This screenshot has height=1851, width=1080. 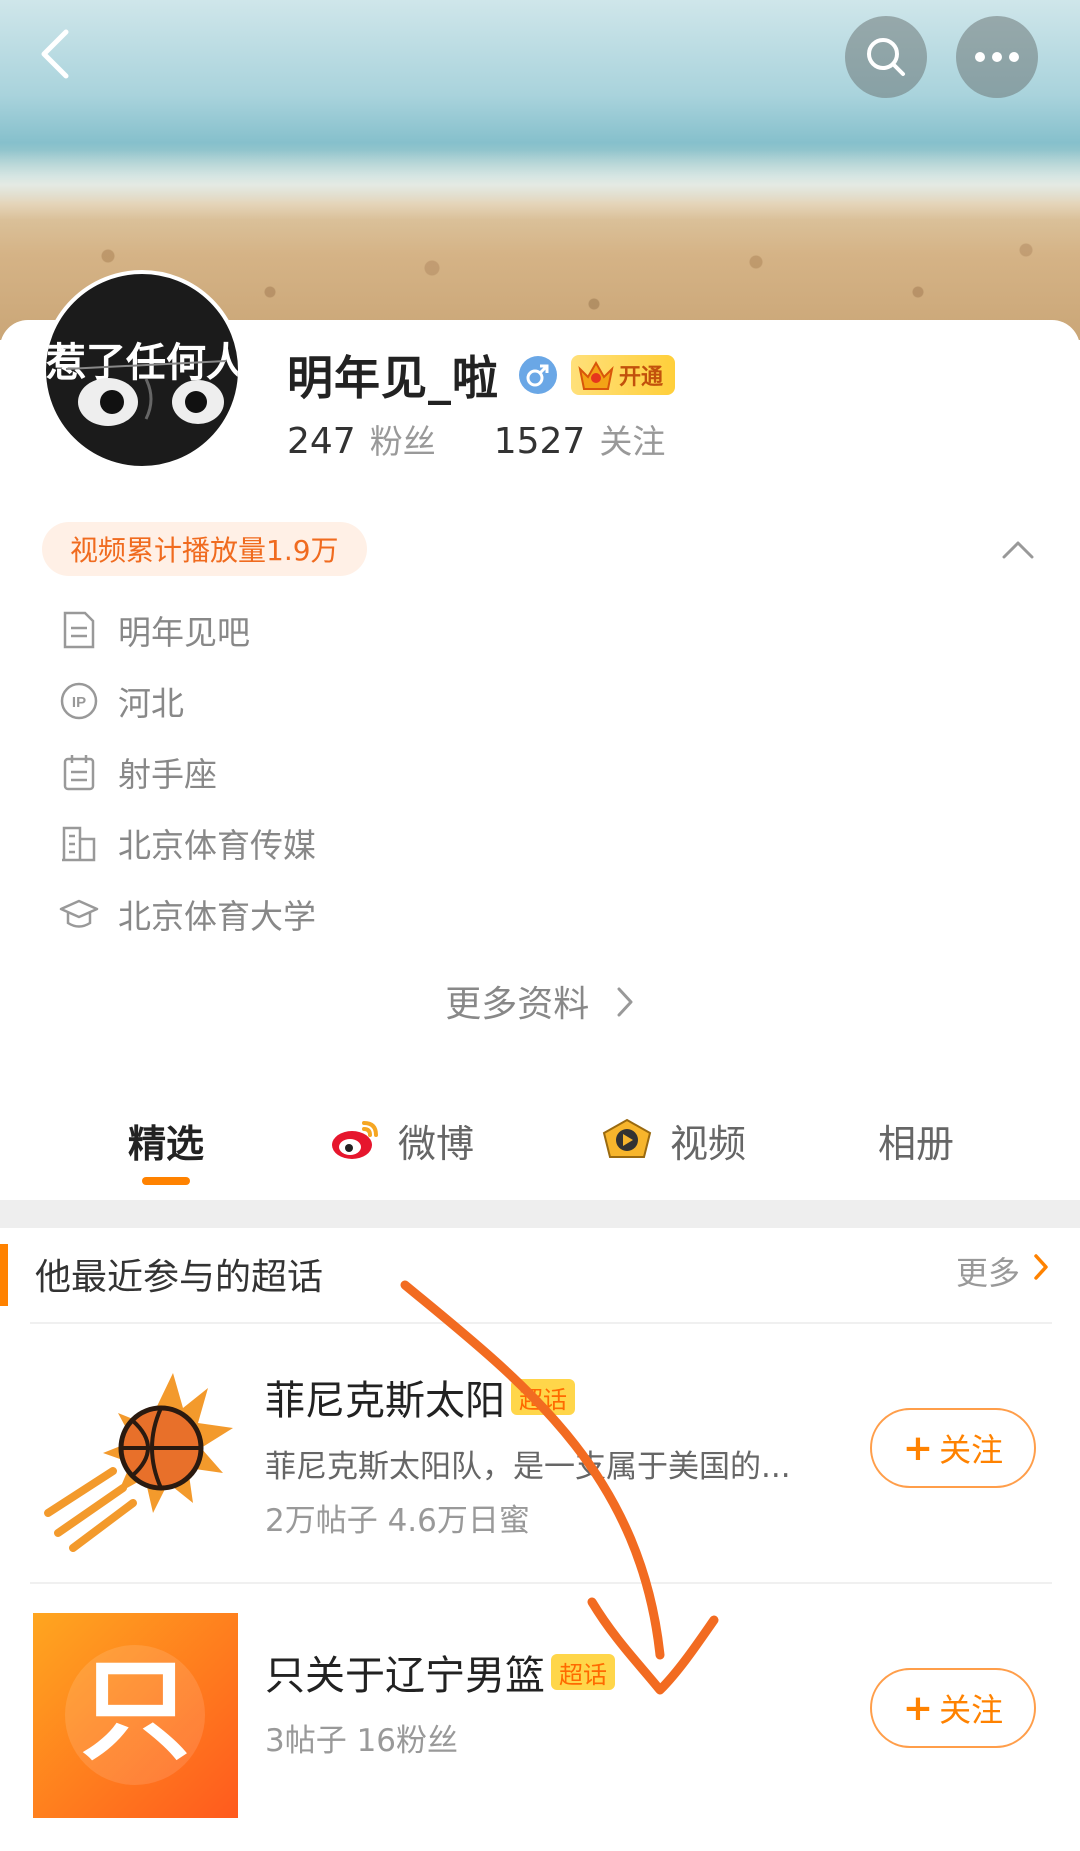 I want to click on weibo-icon, so click(x=355, y=1140).